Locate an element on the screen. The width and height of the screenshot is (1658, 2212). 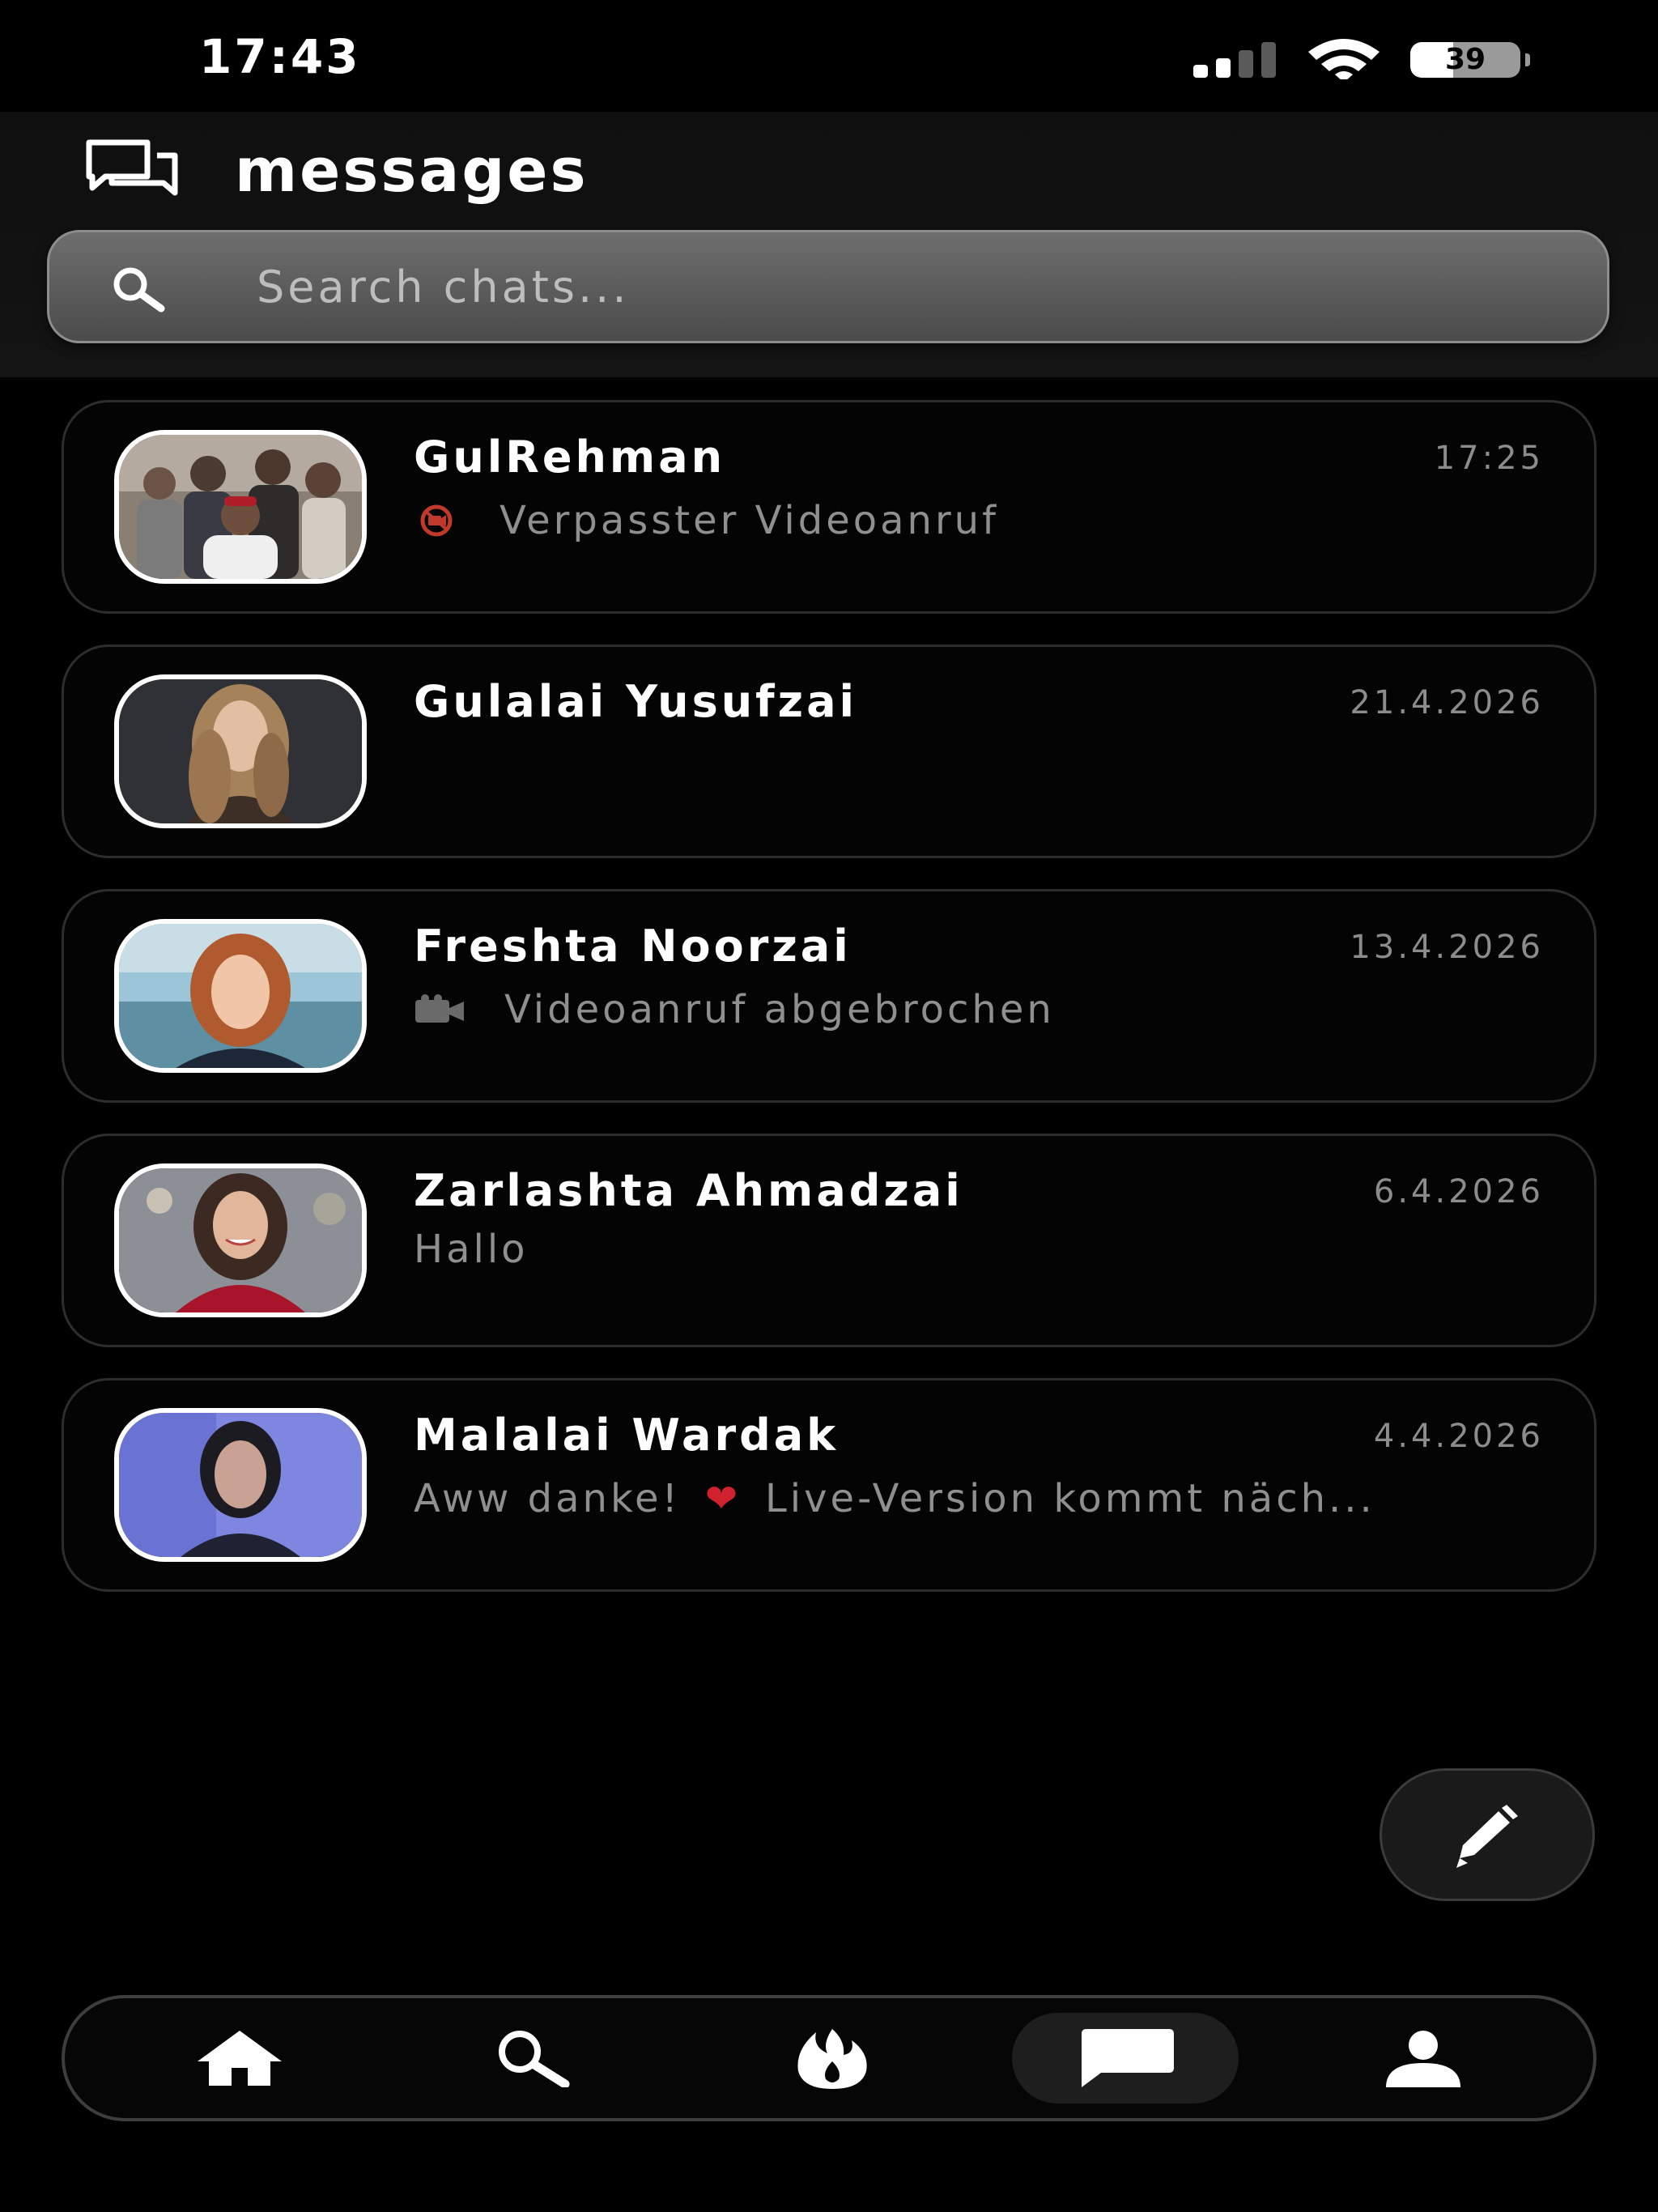
chat-time: 6.4.2026 is located at coordinates (1458, 1191).